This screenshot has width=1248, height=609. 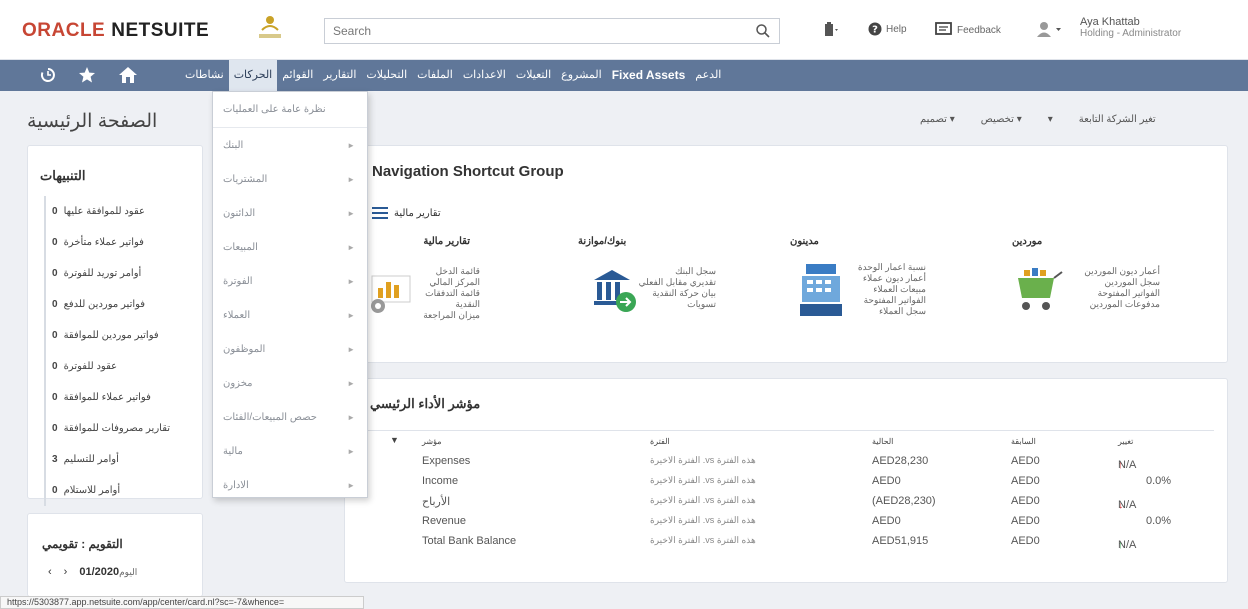 What do you see at coordinates (386, 75) in the screenshot?
I see `nav-analytics: التحليلات` at bounding box center [386, 75].